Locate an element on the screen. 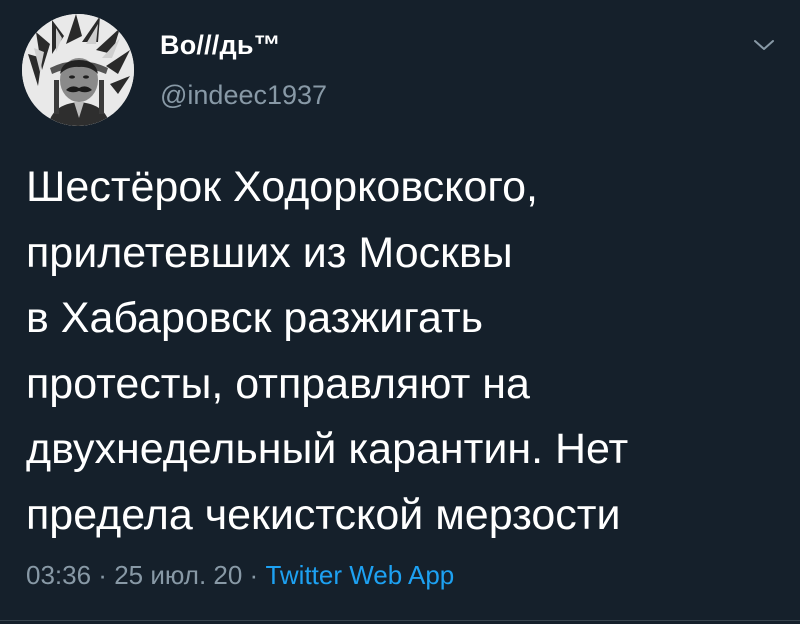 The image size is (800, 624). tweet-metadata: 03:36 · 25 июл. 20 · Twitter Web App is located at coordinates (240, 575).